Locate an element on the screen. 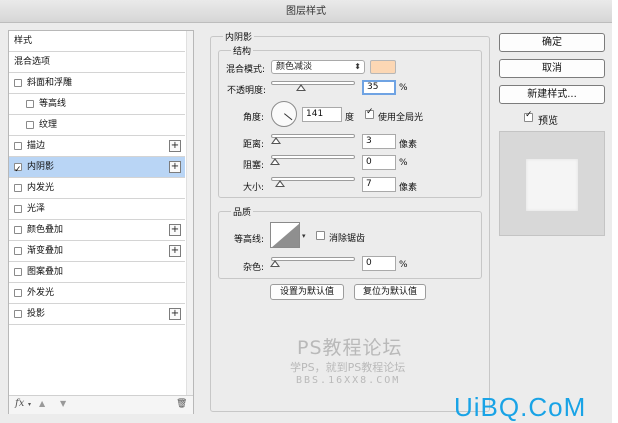  style-item: 渐变叠加 + is located at coordinates (97, 251).